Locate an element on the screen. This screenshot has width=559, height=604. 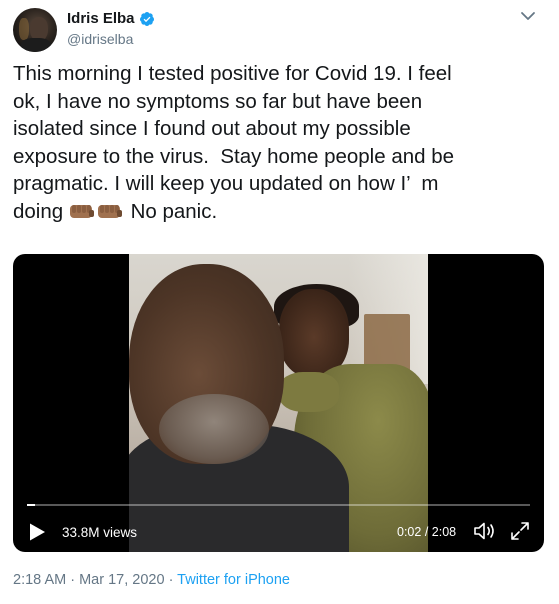
tweet-date: Mar 17, 2020 is located at coordinates (121, 580).